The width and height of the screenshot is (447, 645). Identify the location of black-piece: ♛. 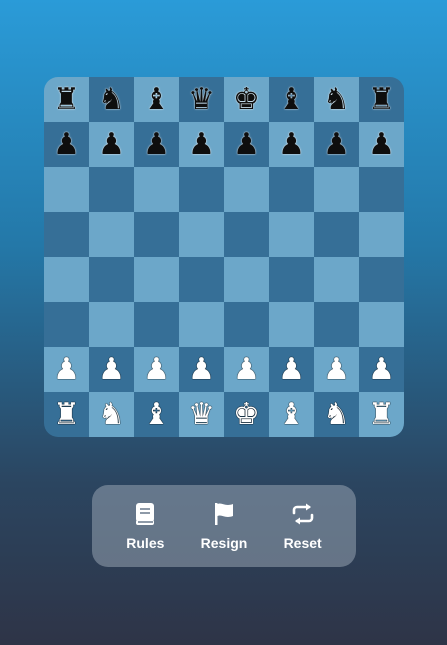
(201, 99).